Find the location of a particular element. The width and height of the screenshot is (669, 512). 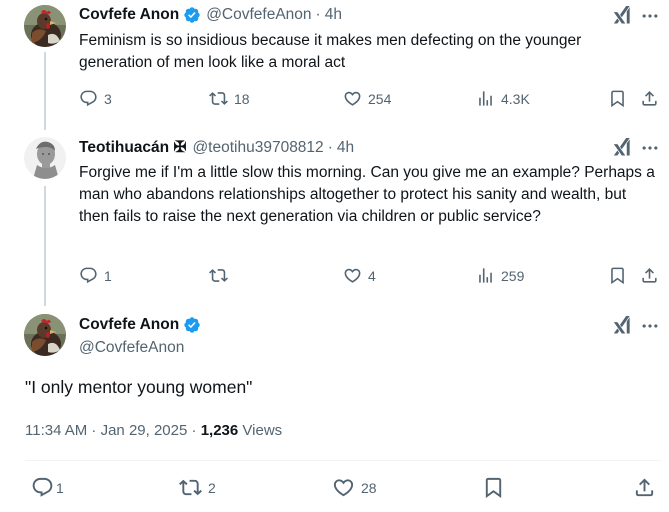

retweet-button is located at coordinates (221, 275).